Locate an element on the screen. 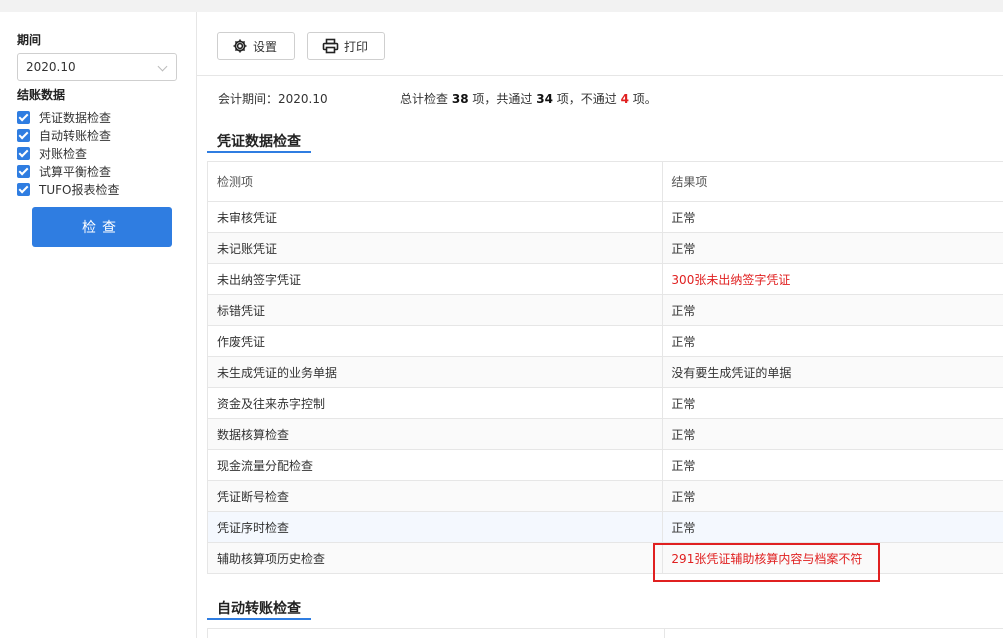 The height and width of the screenshot is (638, 1003). summary-suffix: 项。 is located at coordinates (644, 99).